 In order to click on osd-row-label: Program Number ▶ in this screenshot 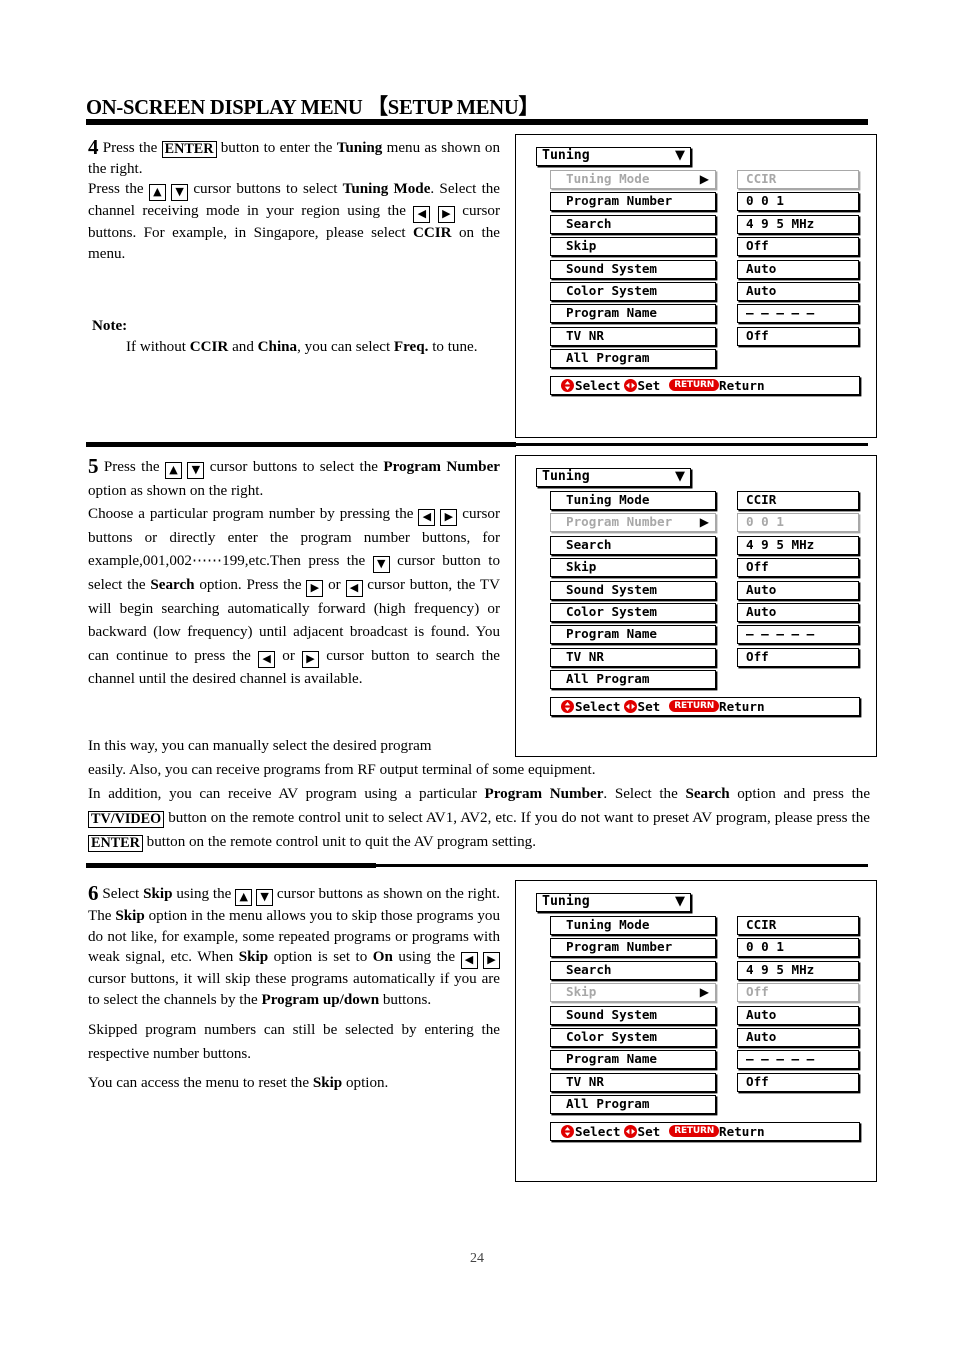, I will do `click(633, 523)`.